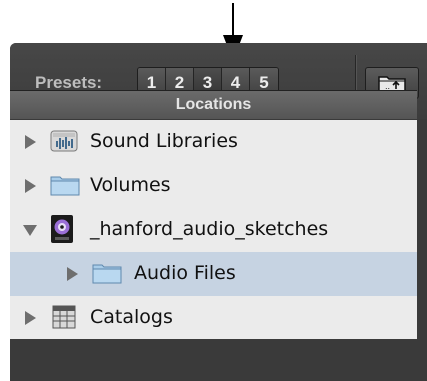 The height and width of the screenshot is (381, 427). I want to click on location-label: Catalogs, so click(131, 317).